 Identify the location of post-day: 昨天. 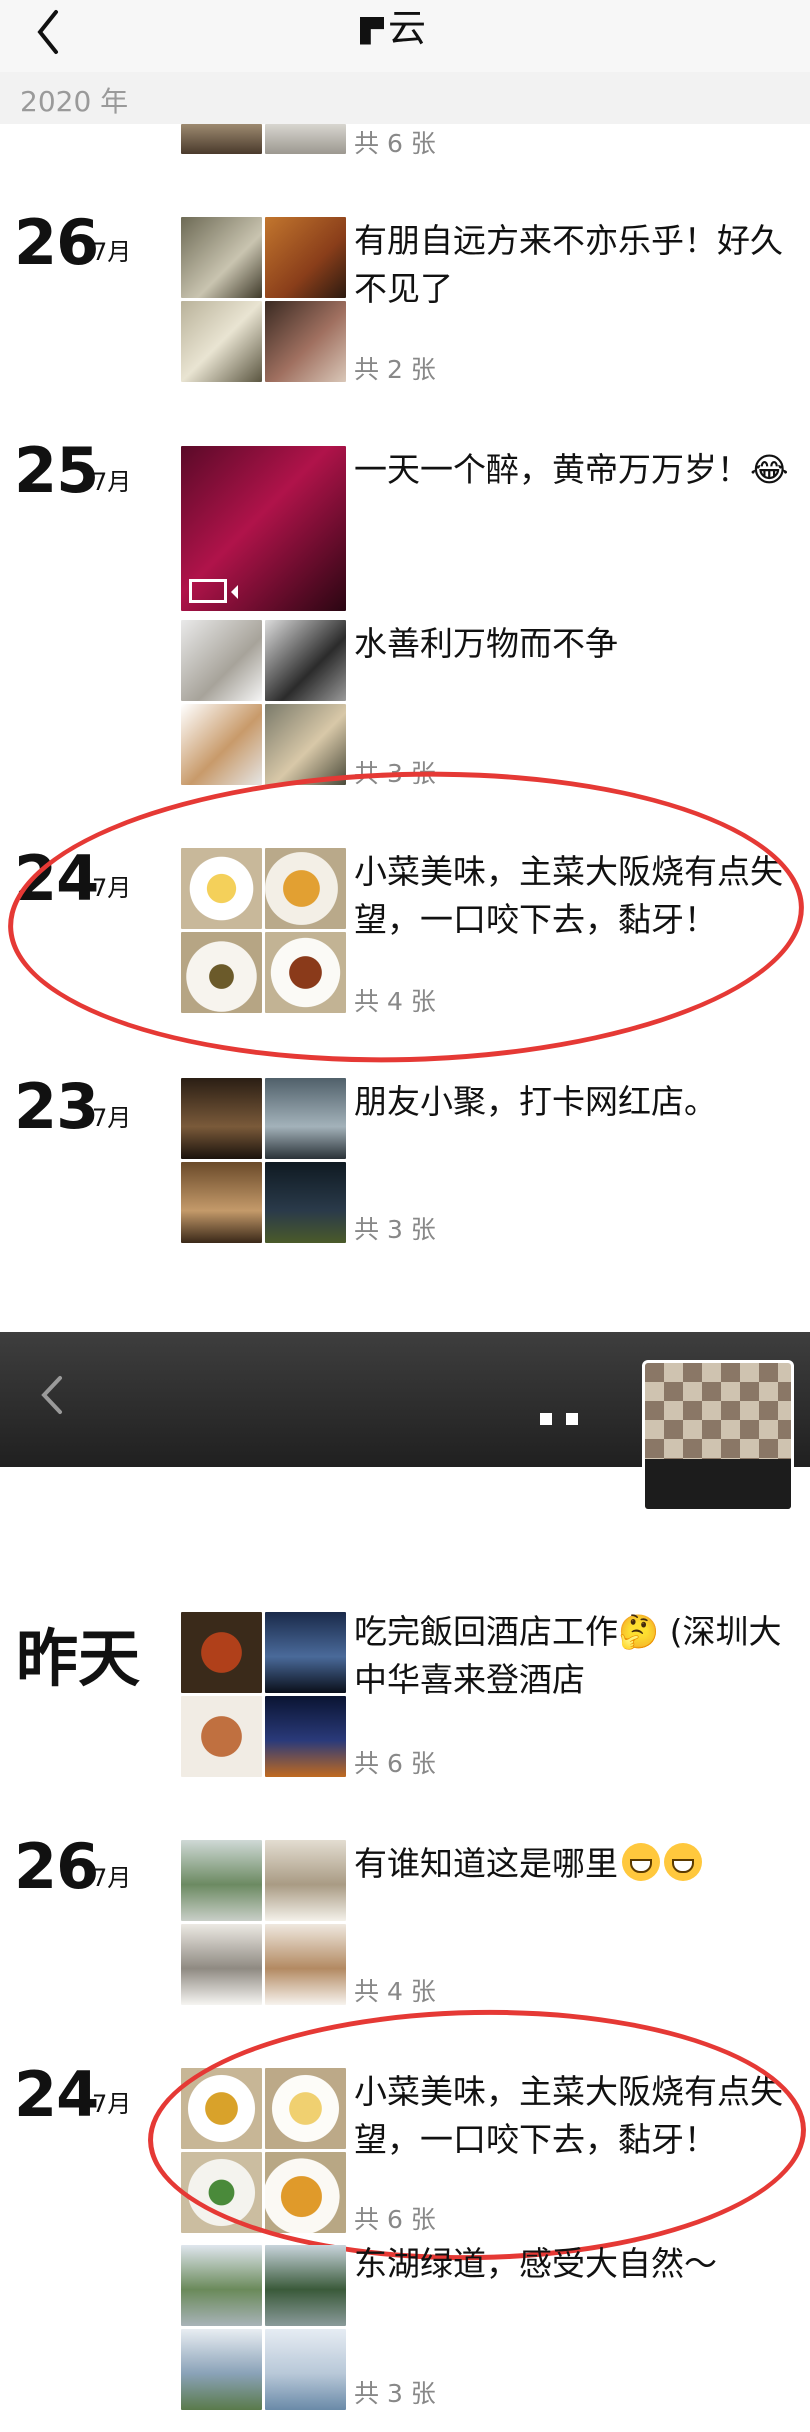
(78, 1658).